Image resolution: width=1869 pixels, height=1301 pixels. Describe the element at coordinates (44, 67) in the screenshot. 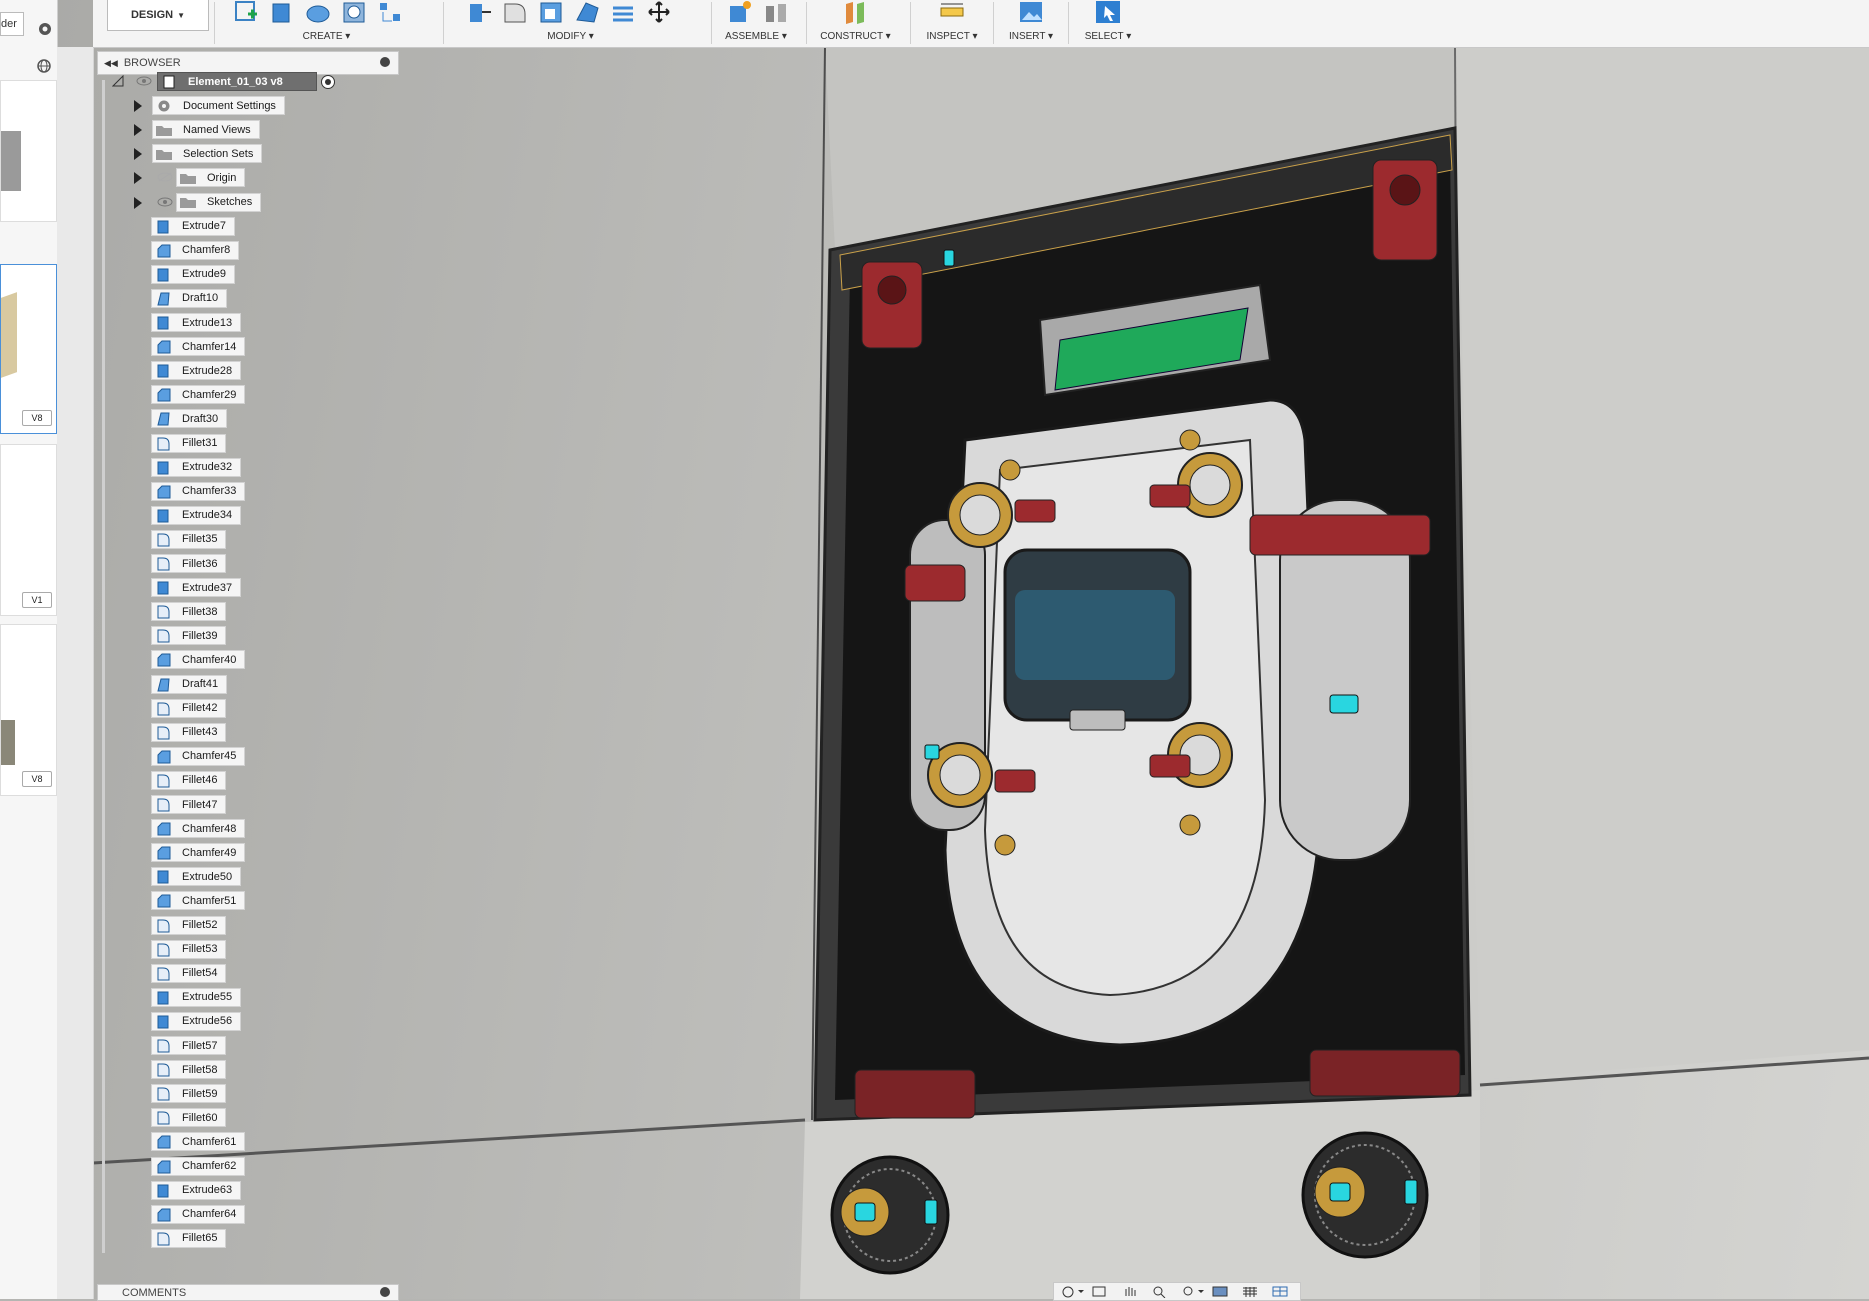

I see `globe-icon` at that location.